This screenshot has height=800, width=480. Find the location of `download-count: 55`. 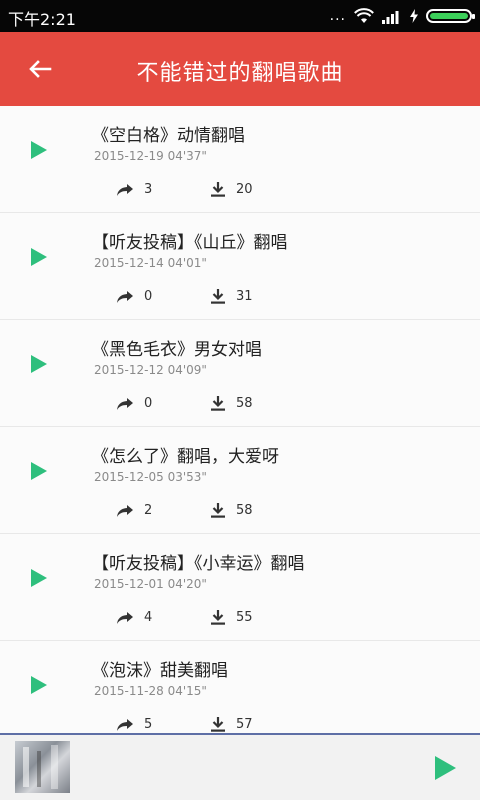

download-count: 55 is located at coordinates (244, 617).